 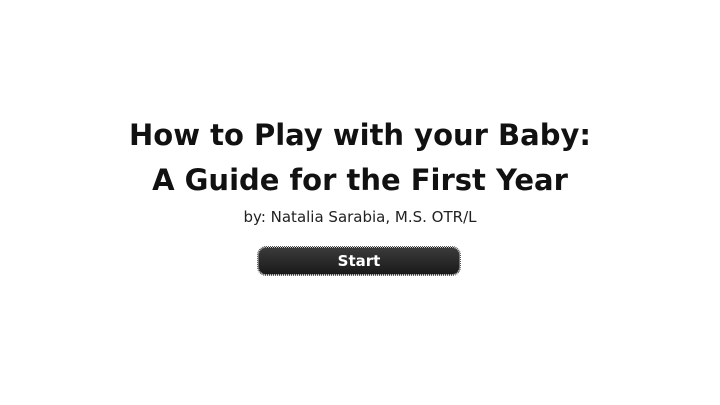 What do you see at coordinates (360, 135) in the screenshot?
I see `page-title-line-1: How to Play with your Baby:` at bounding box center [360, 135].